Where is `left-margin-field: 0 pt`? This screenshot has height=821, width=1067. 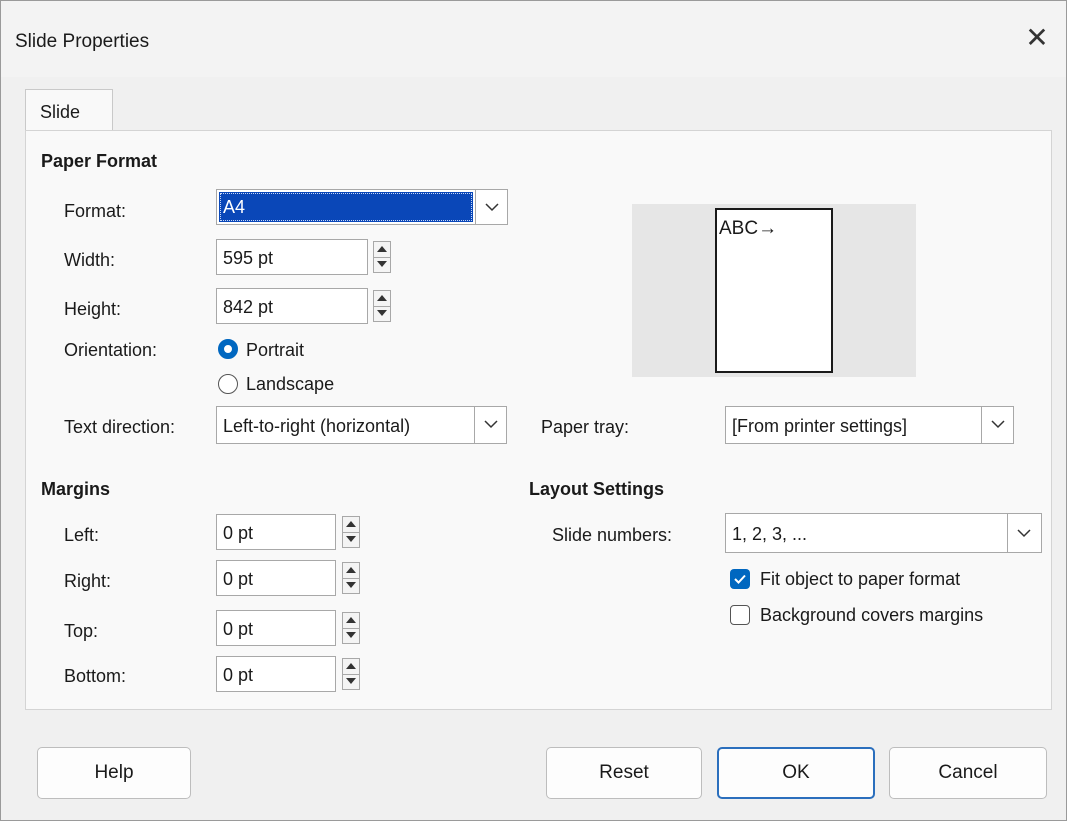
left-margin-field: 0 pt is located at coordinates (276, 532).